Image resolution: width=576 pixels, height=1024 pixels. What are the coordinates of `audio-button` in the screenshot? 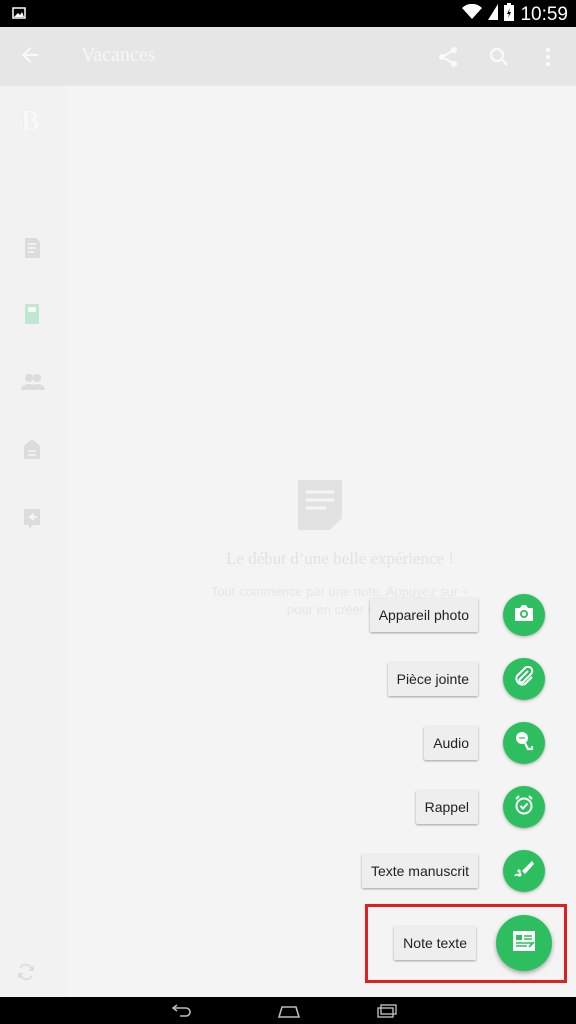 It's located at (524, 743).